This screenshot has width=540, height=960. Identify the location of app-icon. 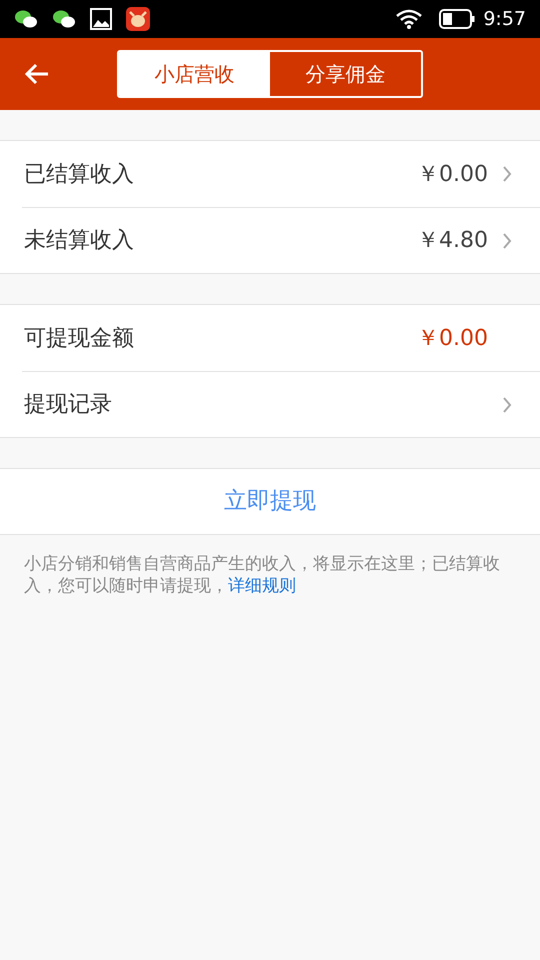
(138, 19).